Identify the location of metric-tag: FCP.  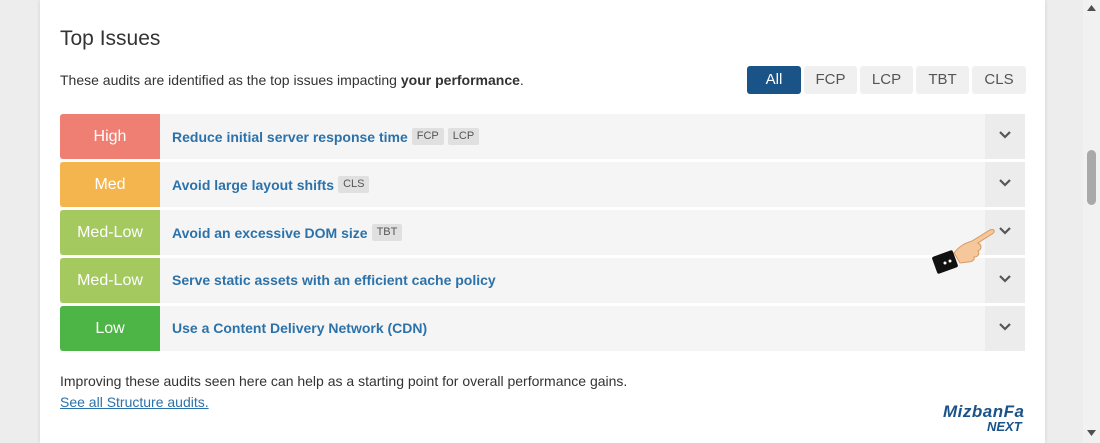
(427, 136).